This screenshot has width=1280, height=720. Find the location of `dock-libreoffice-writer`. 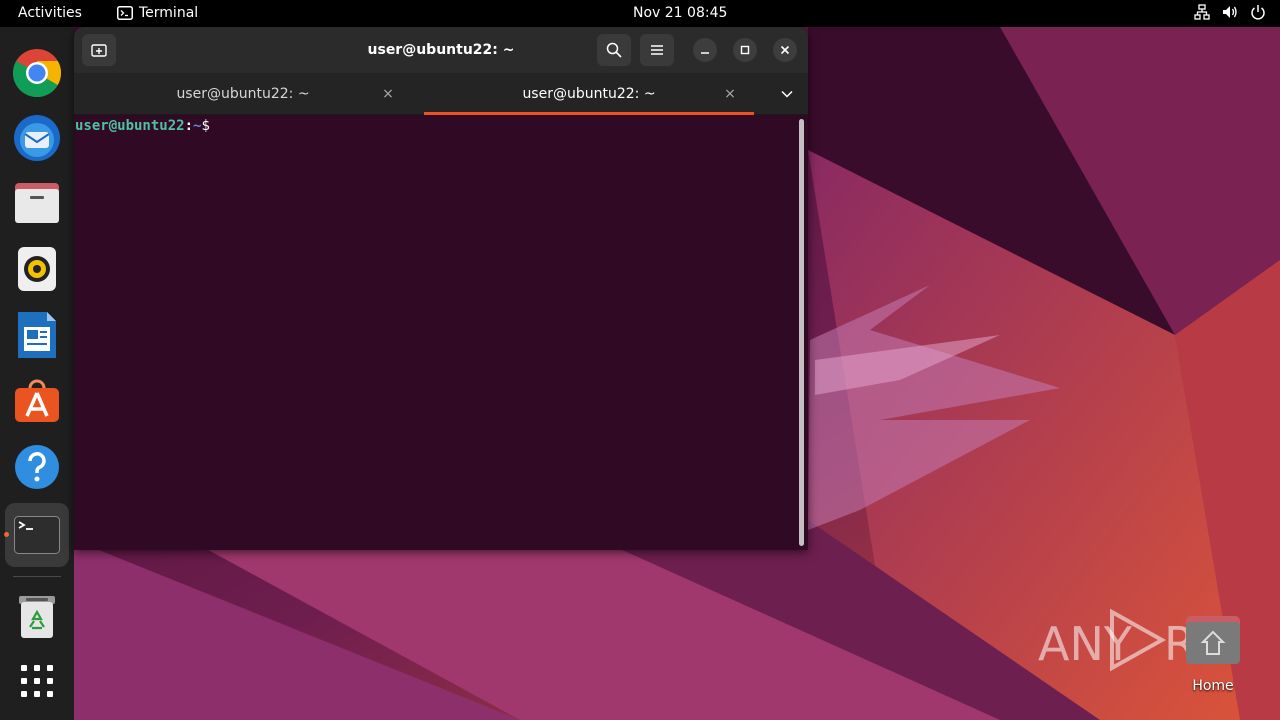

dock-libreoffice-writer is located at coordinates (37, 335).